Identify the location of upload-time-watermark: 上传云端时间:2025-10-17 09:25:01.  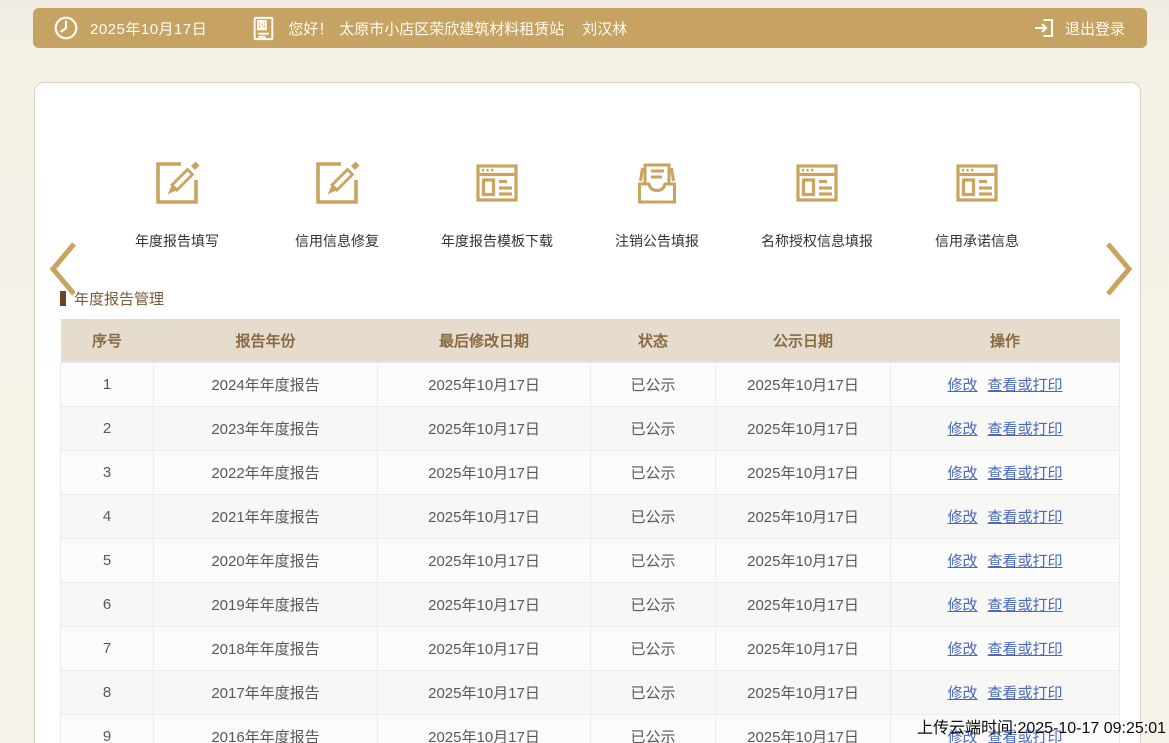
(1042, 728).